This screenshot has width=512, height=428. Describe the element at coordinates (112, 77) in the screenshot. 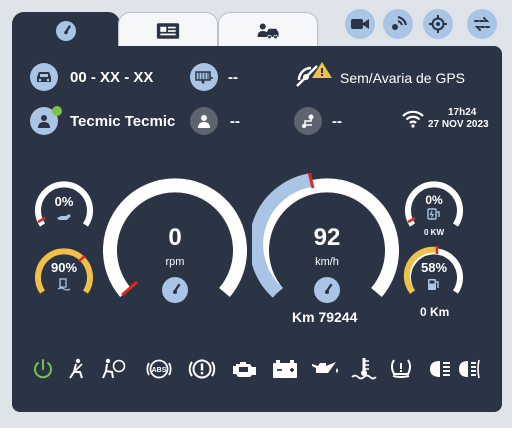

I see `vehicle-plate: 00 - XX - XX` at that location.